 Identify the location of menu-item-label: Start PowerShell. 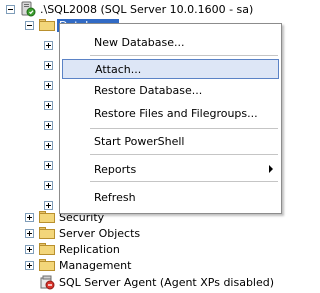
(139, 141).